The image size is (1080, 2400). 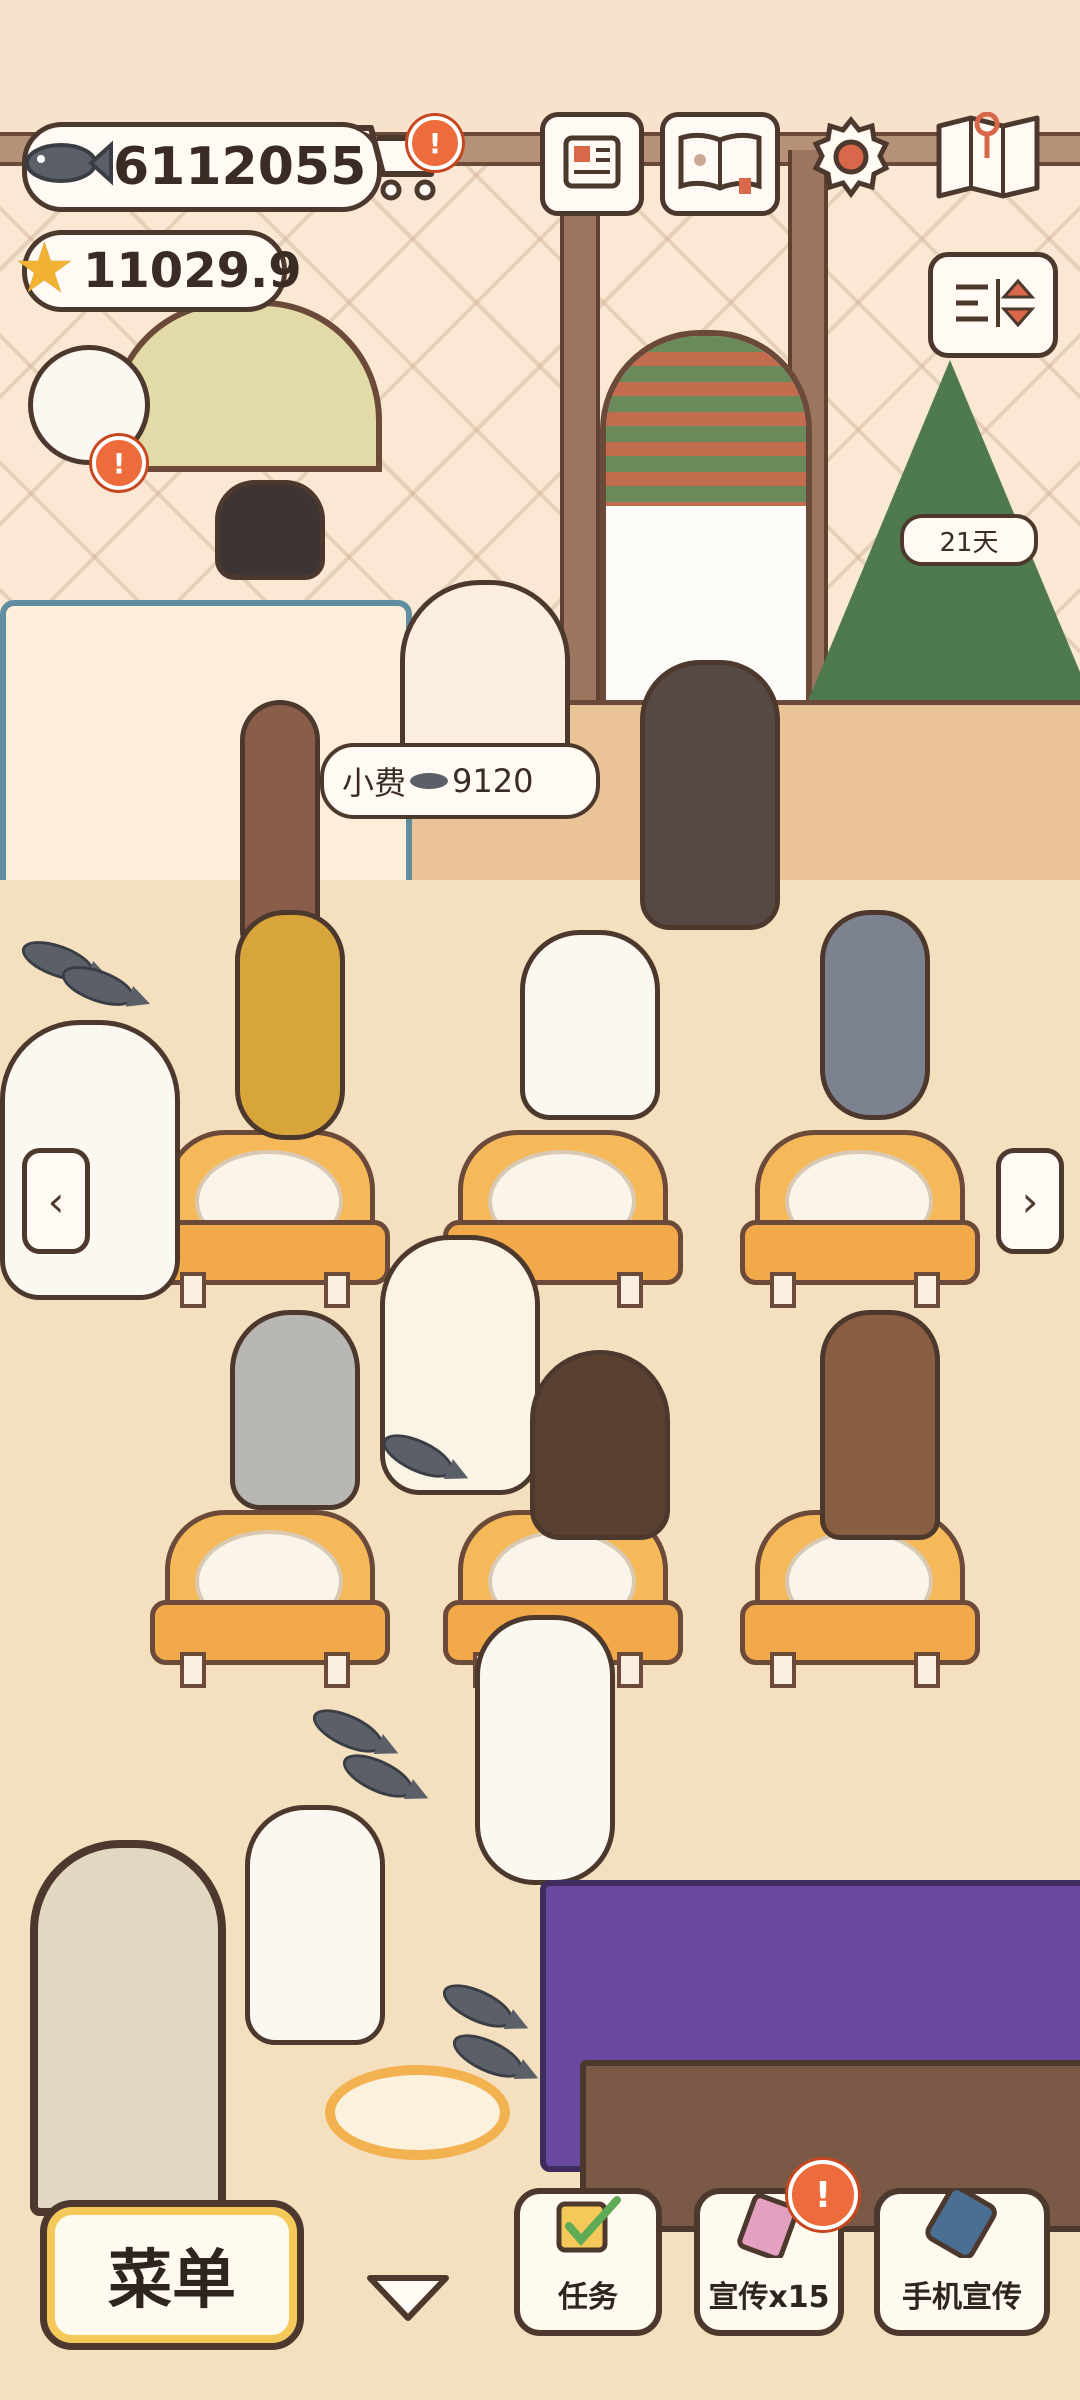 I want to click on corgi-staff, so click(x=315, y=1925).